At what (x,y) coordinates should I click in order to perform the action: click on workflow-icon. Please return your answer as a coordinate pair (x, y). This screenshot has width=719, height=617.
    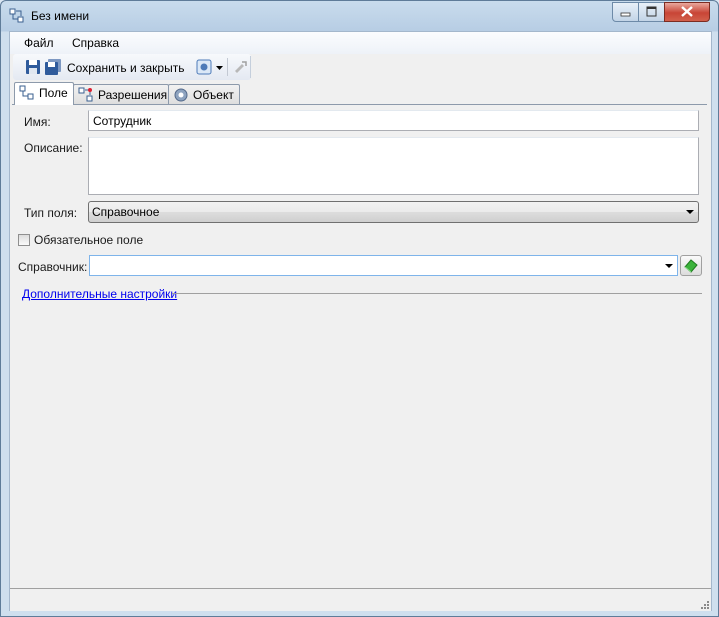
    Looking at the image, I should click on (204, 67).